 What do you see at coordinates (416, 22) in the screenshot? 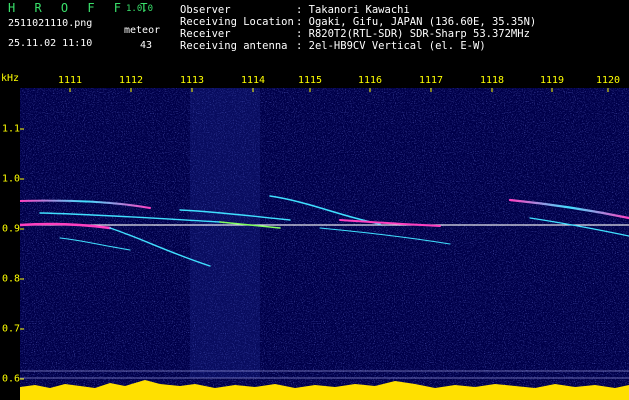
I see `info-value: : Ogaki, Gifu, JAPAN (136.60E, 35.35N)` at bounding box center [416, 22].